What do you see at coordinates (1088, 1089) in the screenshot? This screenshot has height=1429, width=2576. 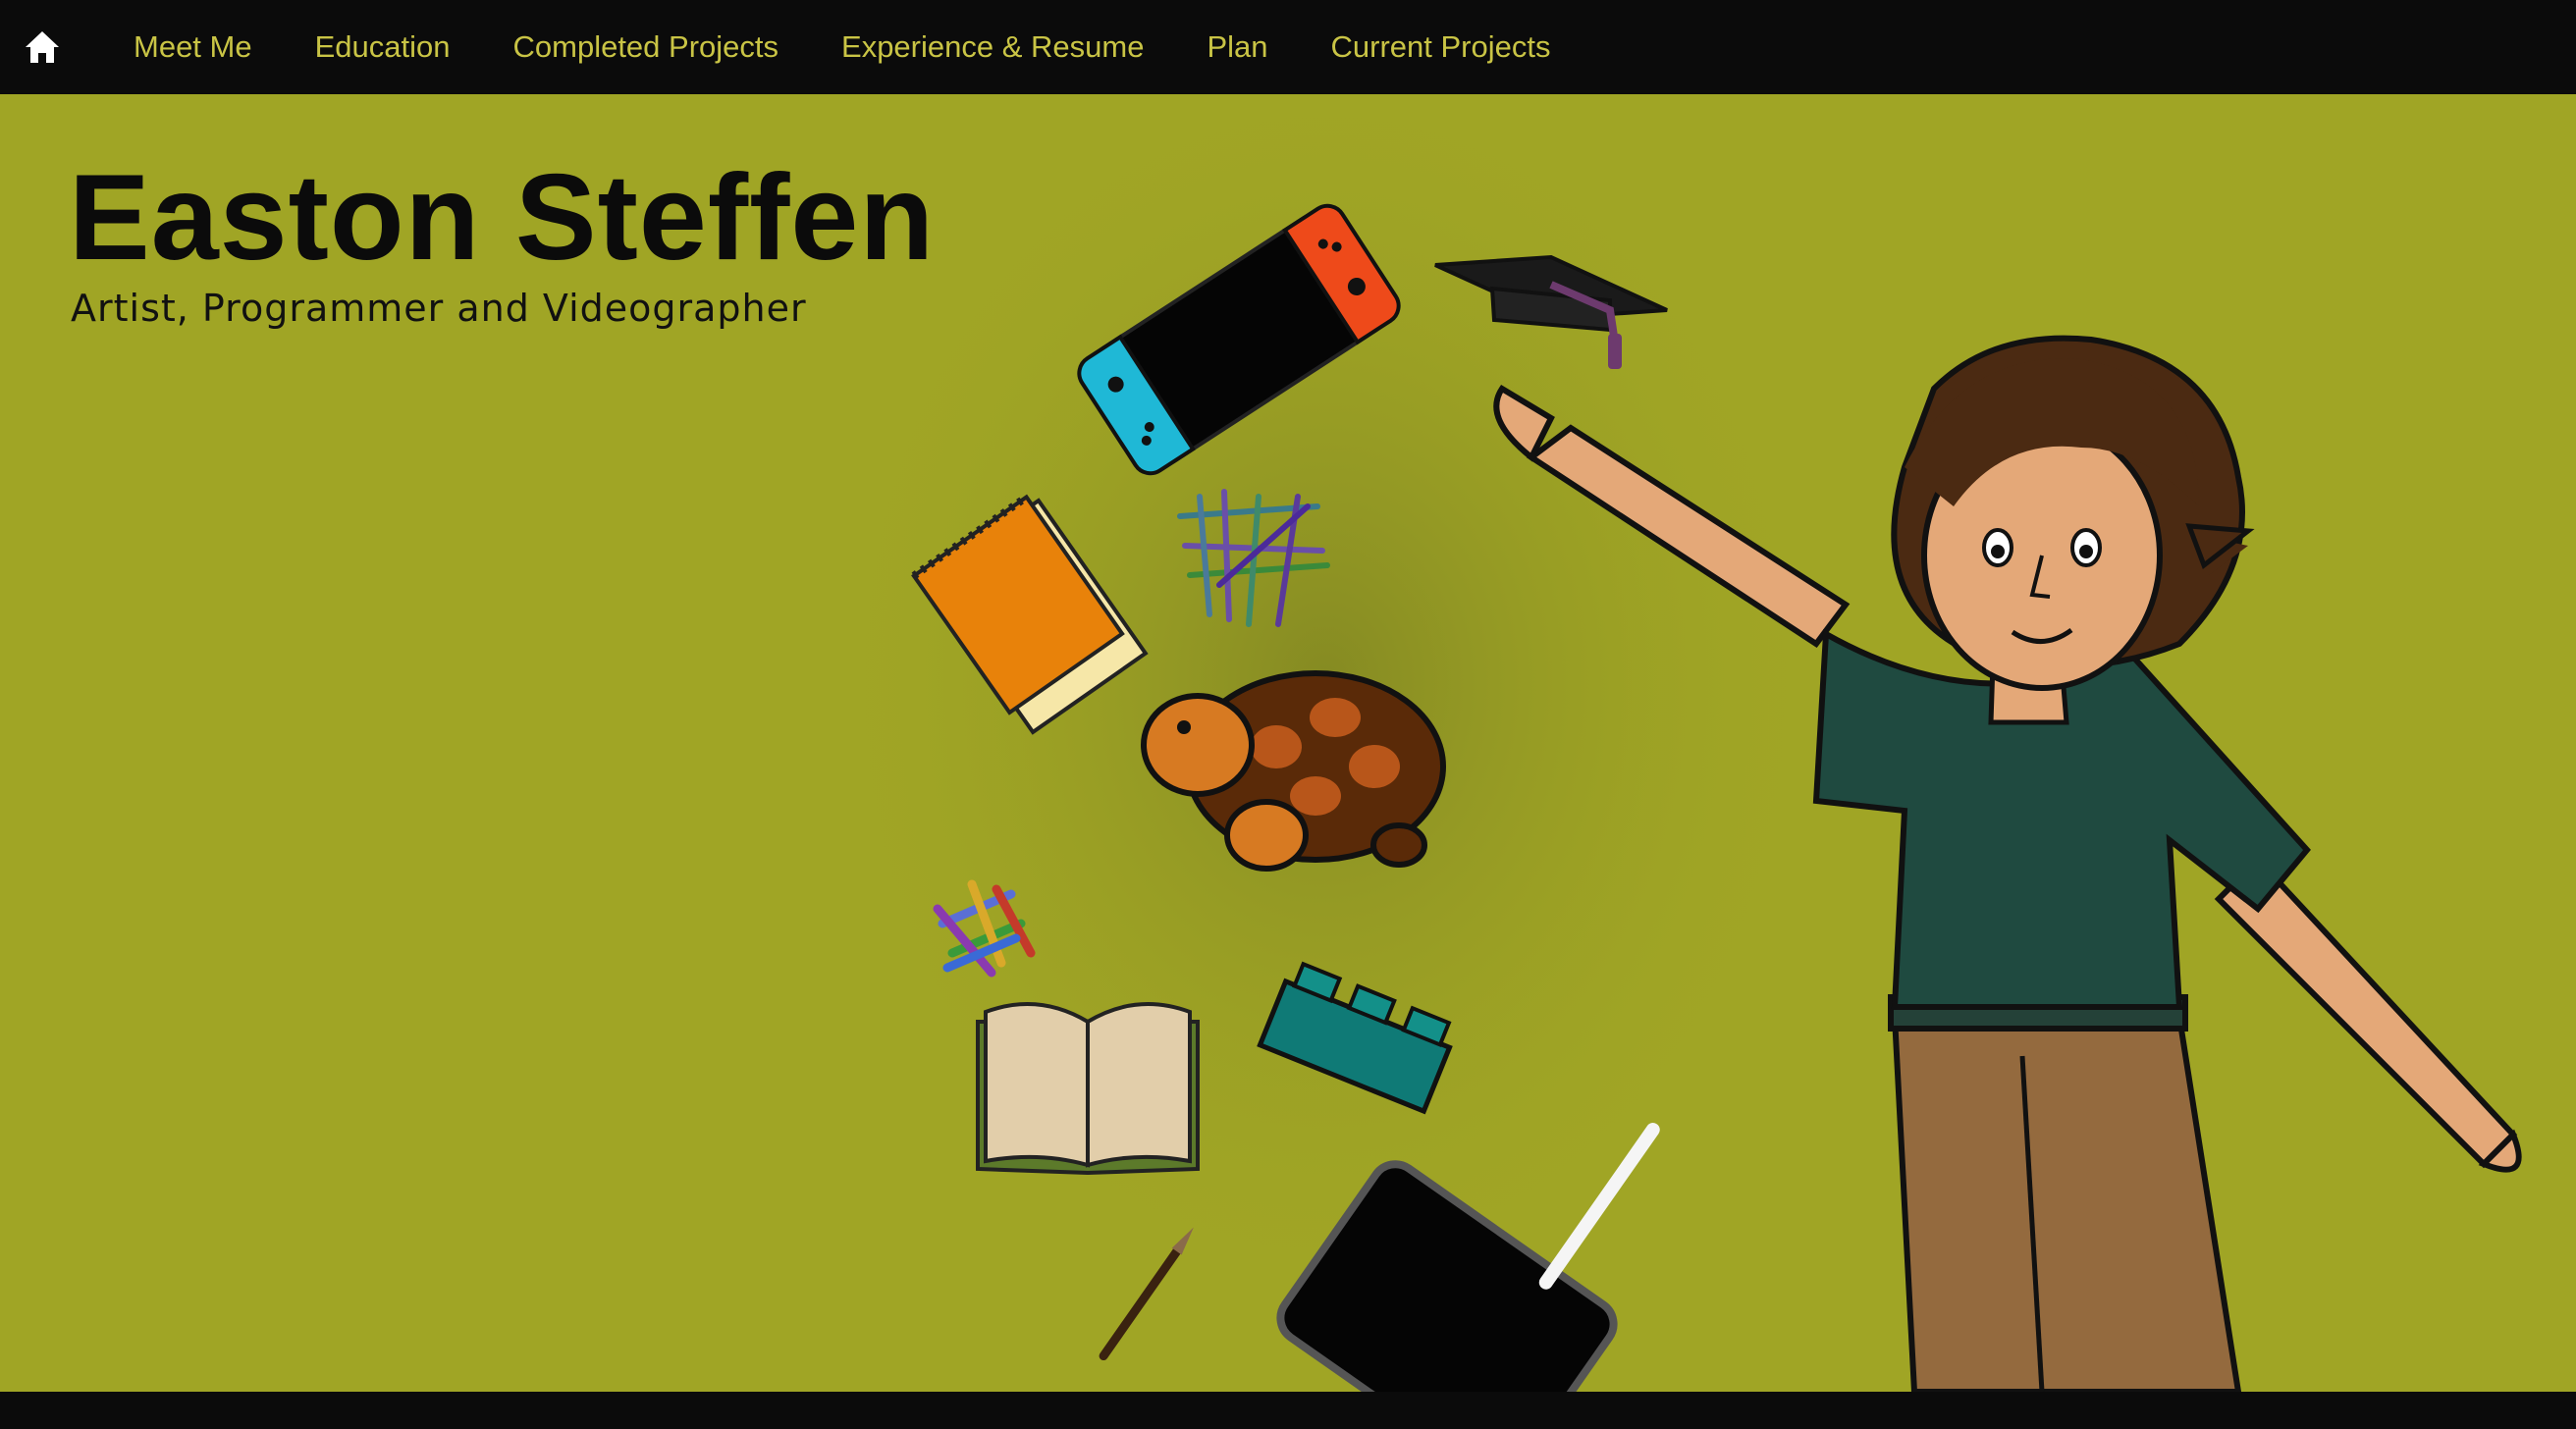 I see `open-book-icon` at bounding box center [1088, 1089].